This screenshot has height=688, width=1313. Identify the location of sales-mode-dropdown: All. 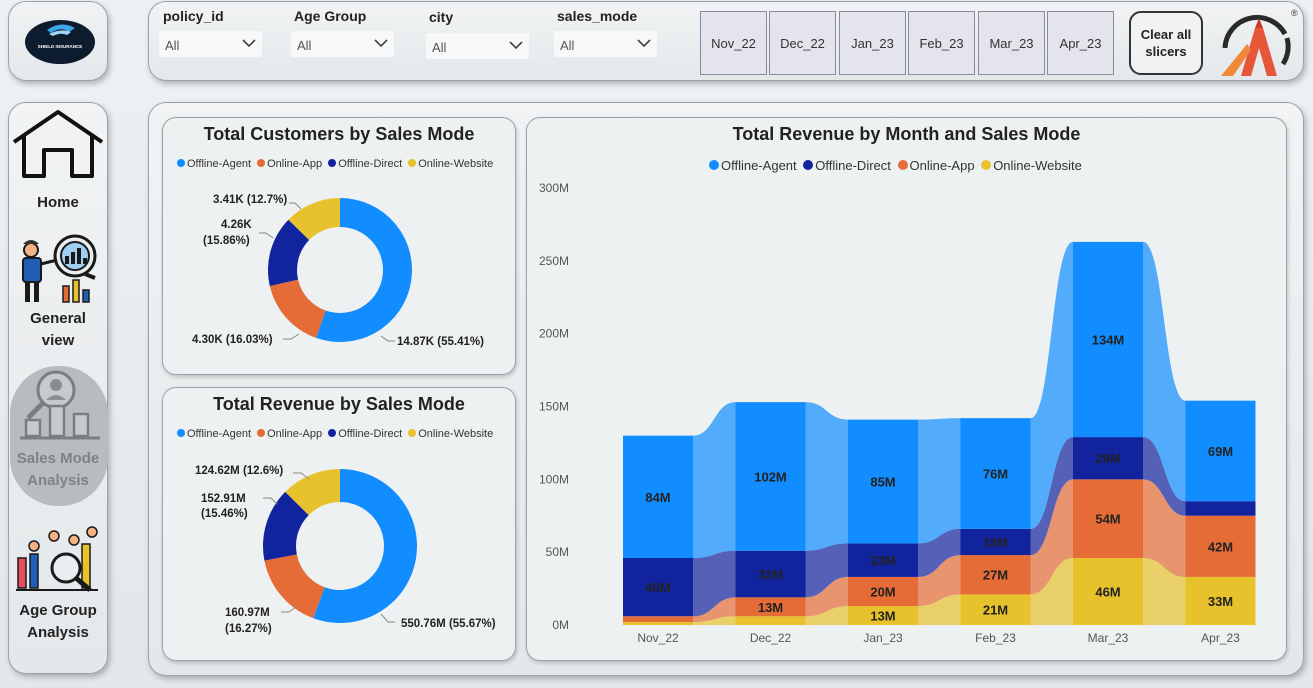
(605, 44).